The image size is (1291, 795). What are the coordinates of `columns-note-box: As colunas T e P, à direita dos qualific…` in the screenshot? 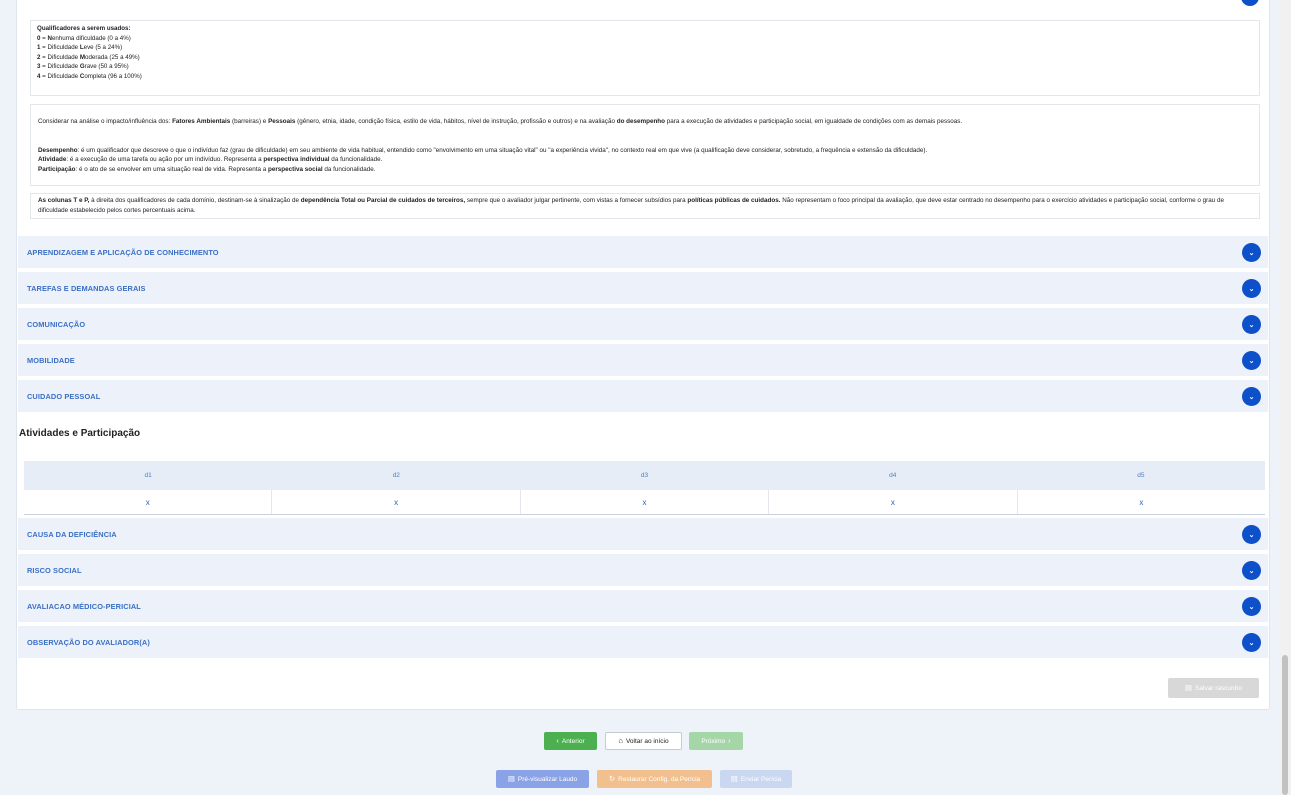 It's located at (645, 206).